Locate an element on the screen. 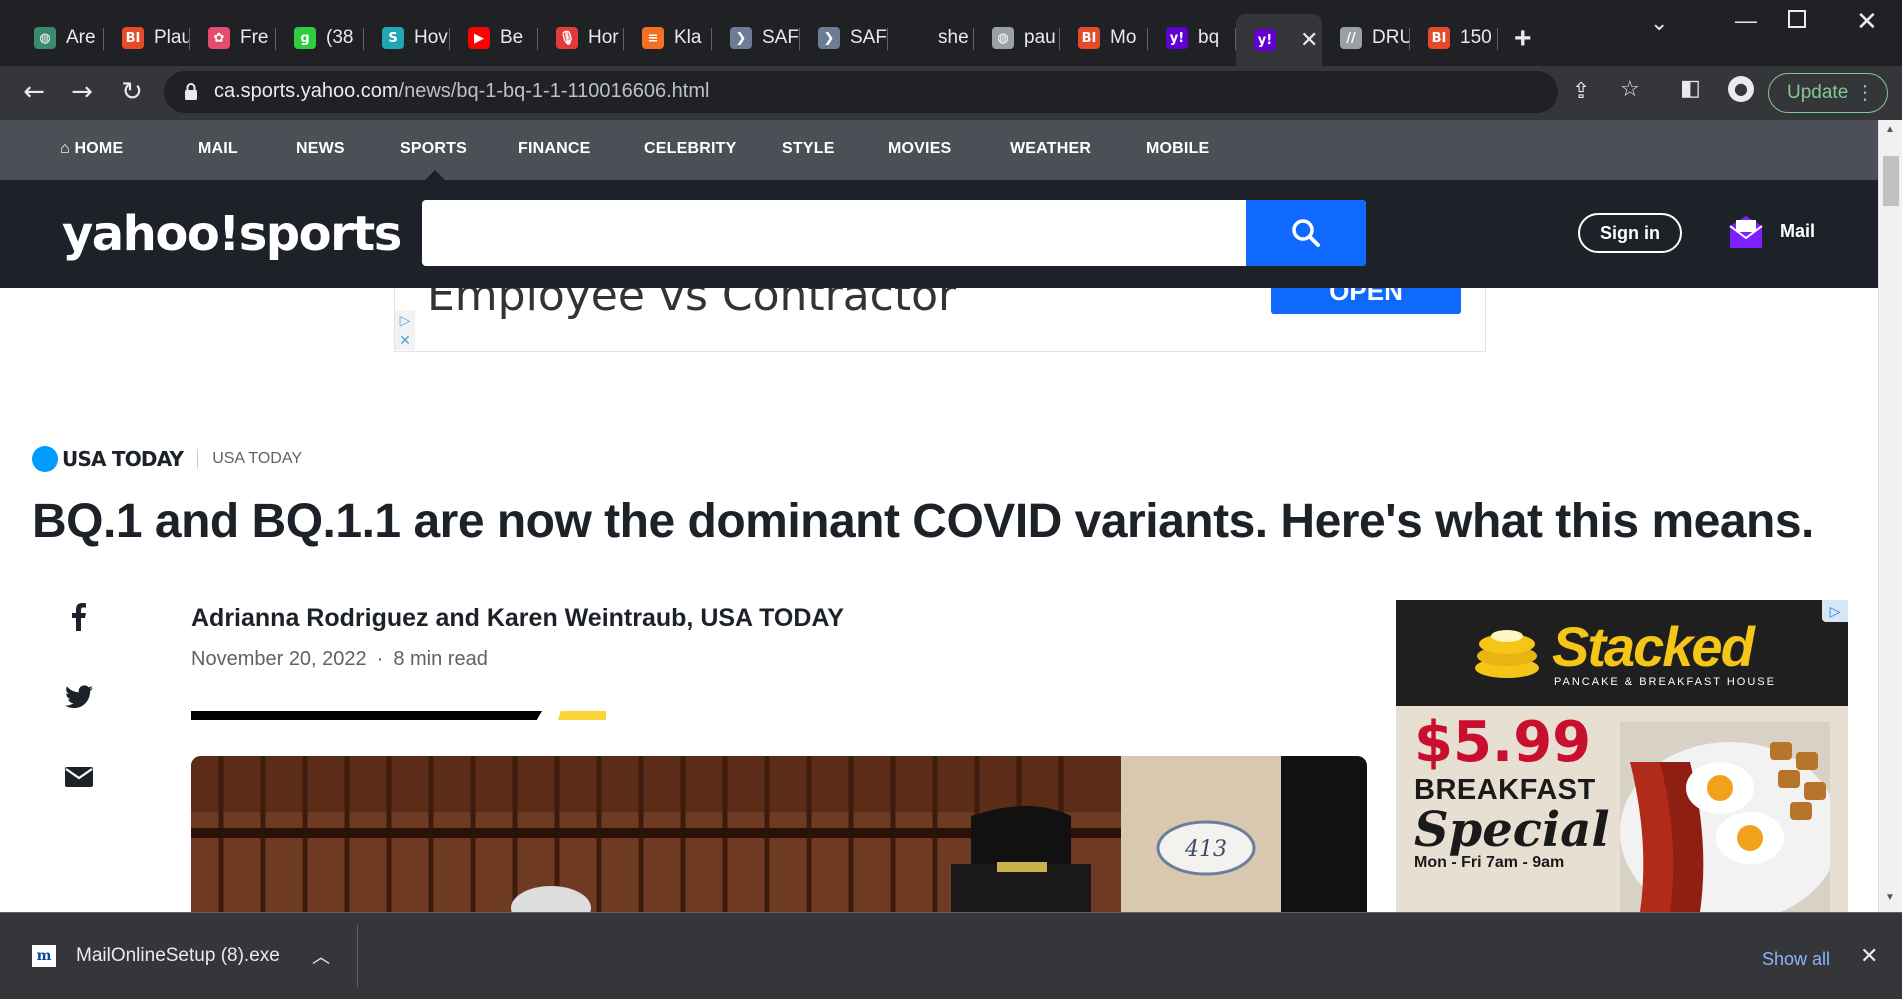  show-all-downloads-button: Show all is located at coordinates (1796, 959).